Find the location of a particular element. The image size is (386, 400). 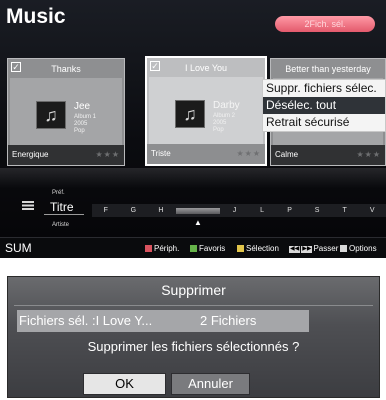

alpha-letter: G is located at coordinates (134, 210).